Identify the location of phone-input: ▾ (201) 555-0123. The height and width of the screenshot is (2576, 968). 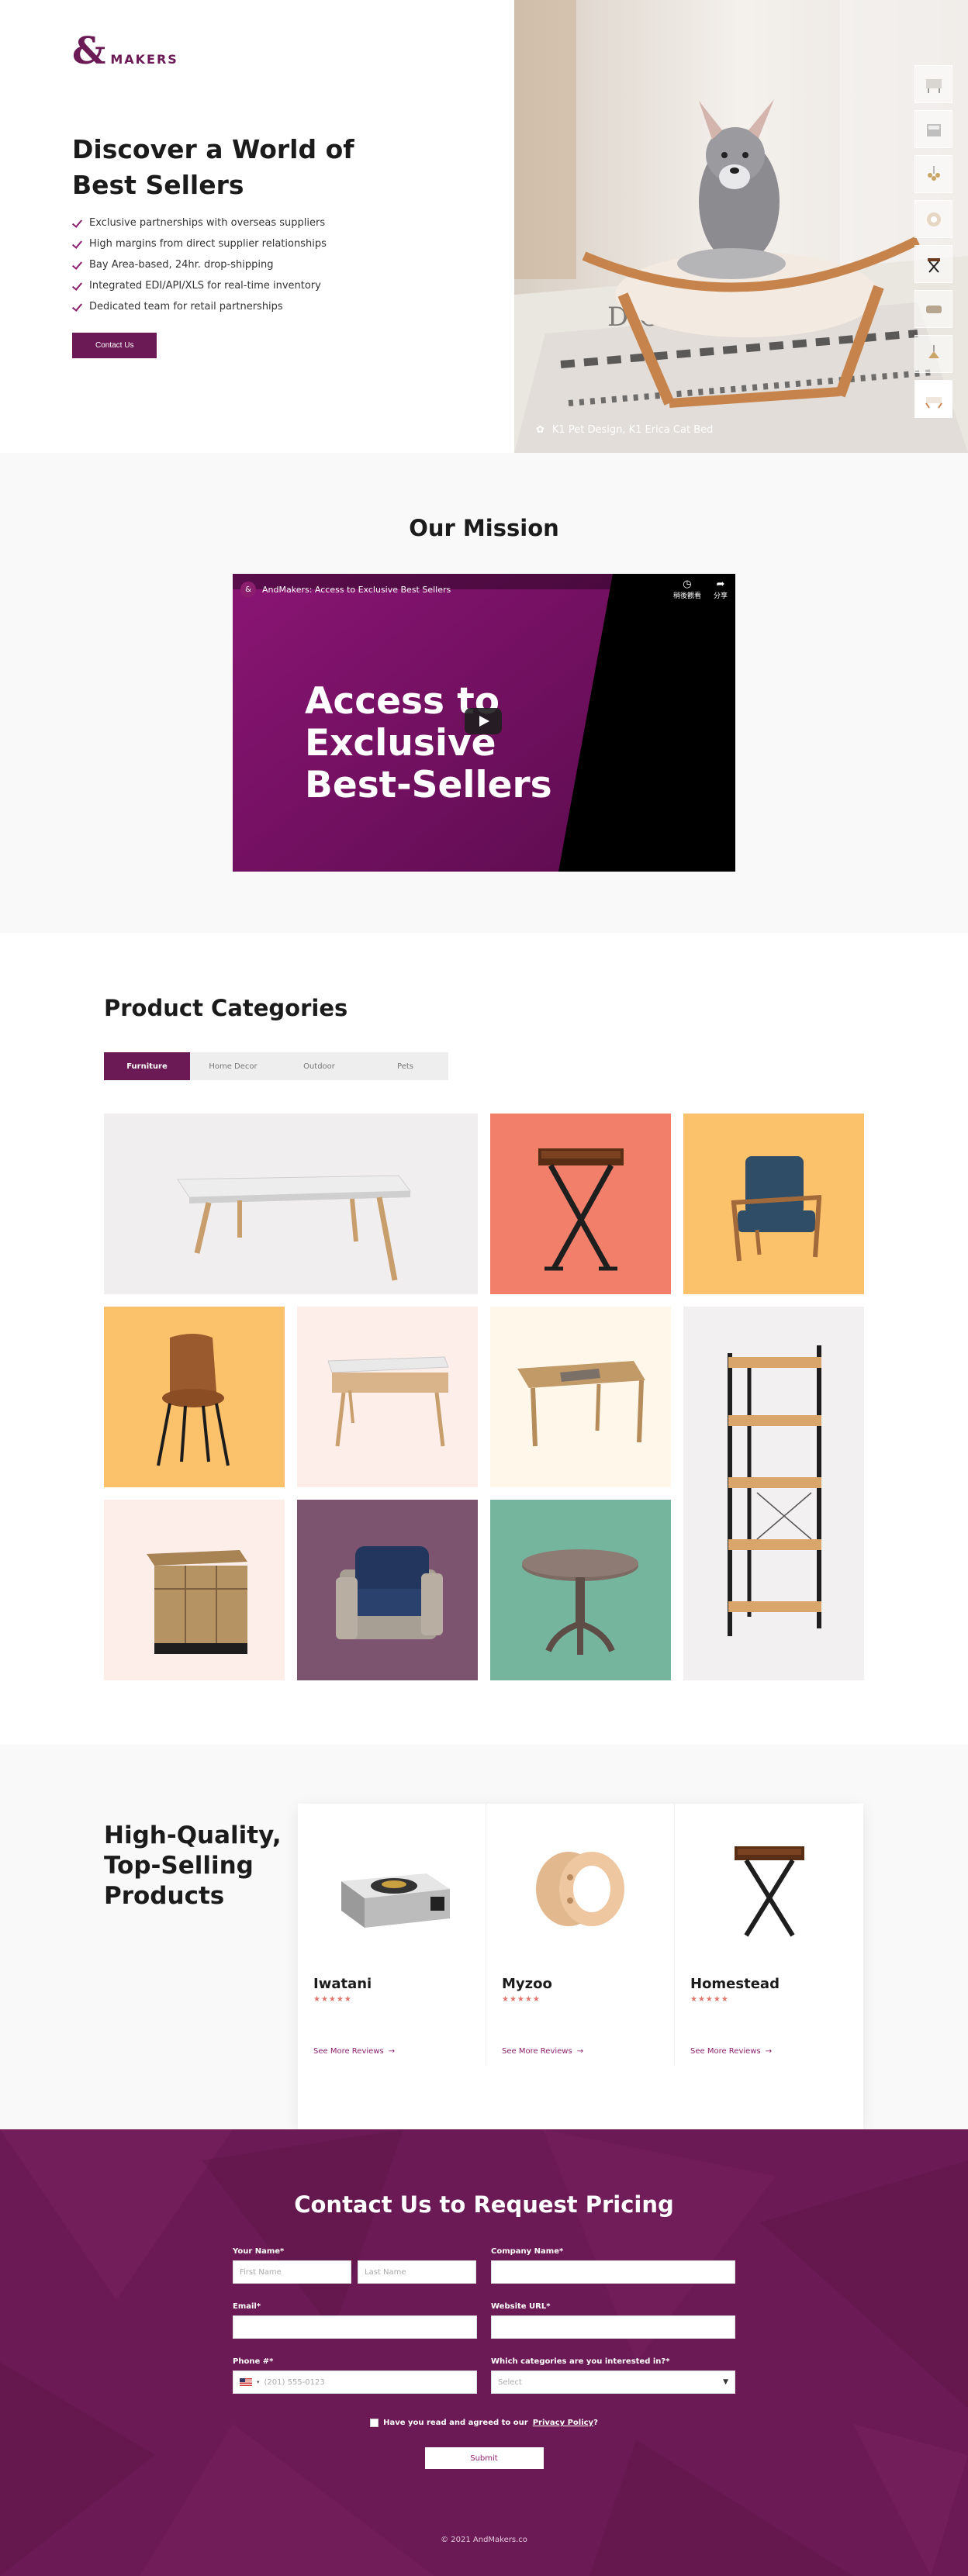
(355, 2383).